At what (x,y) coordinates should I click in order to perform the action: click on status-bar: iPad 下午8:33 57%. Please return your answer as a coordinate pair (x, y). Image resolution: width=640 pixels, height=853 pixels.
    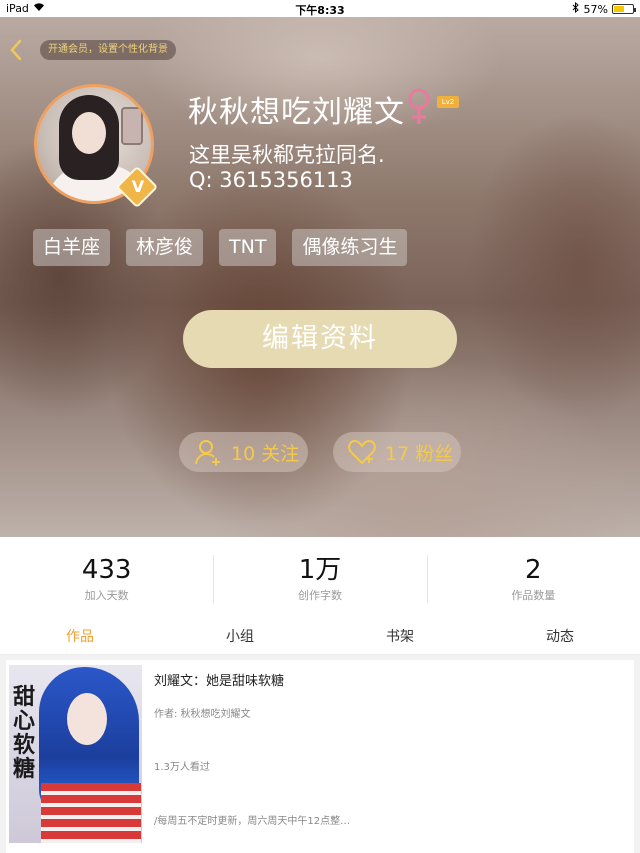
    Looking at the image, I should click on (320, 8).